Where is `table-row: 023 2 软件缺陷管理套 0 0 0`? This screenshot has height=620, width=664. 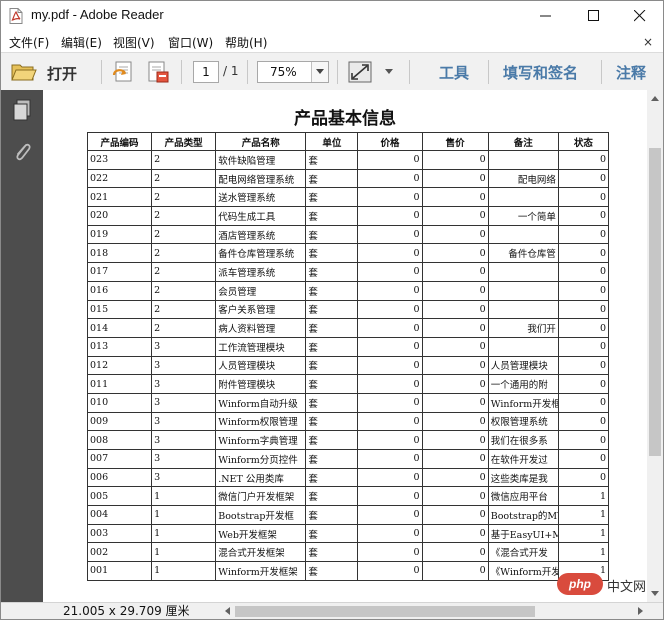
table-row: 023 2 软件缺陷管理套 0 0 0 is located at coordinates (348, 160).